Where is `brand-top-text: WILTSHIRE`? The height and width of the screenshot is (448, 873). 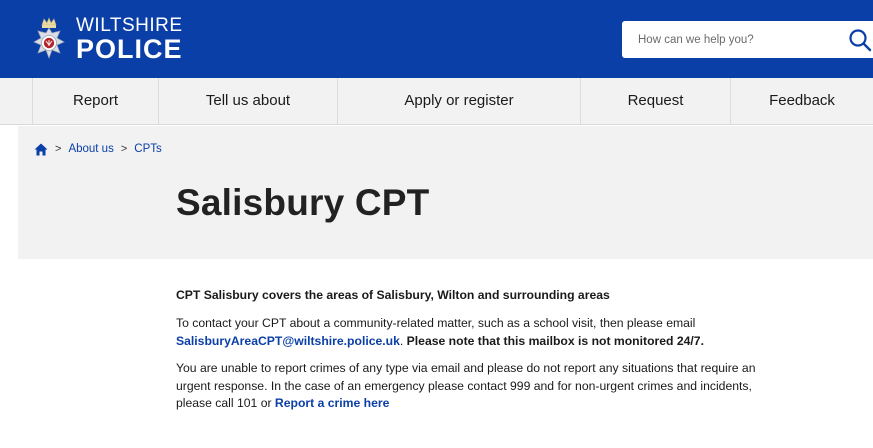
brand-top-text: WILTSHIRE is located at coordinates (129, 25).